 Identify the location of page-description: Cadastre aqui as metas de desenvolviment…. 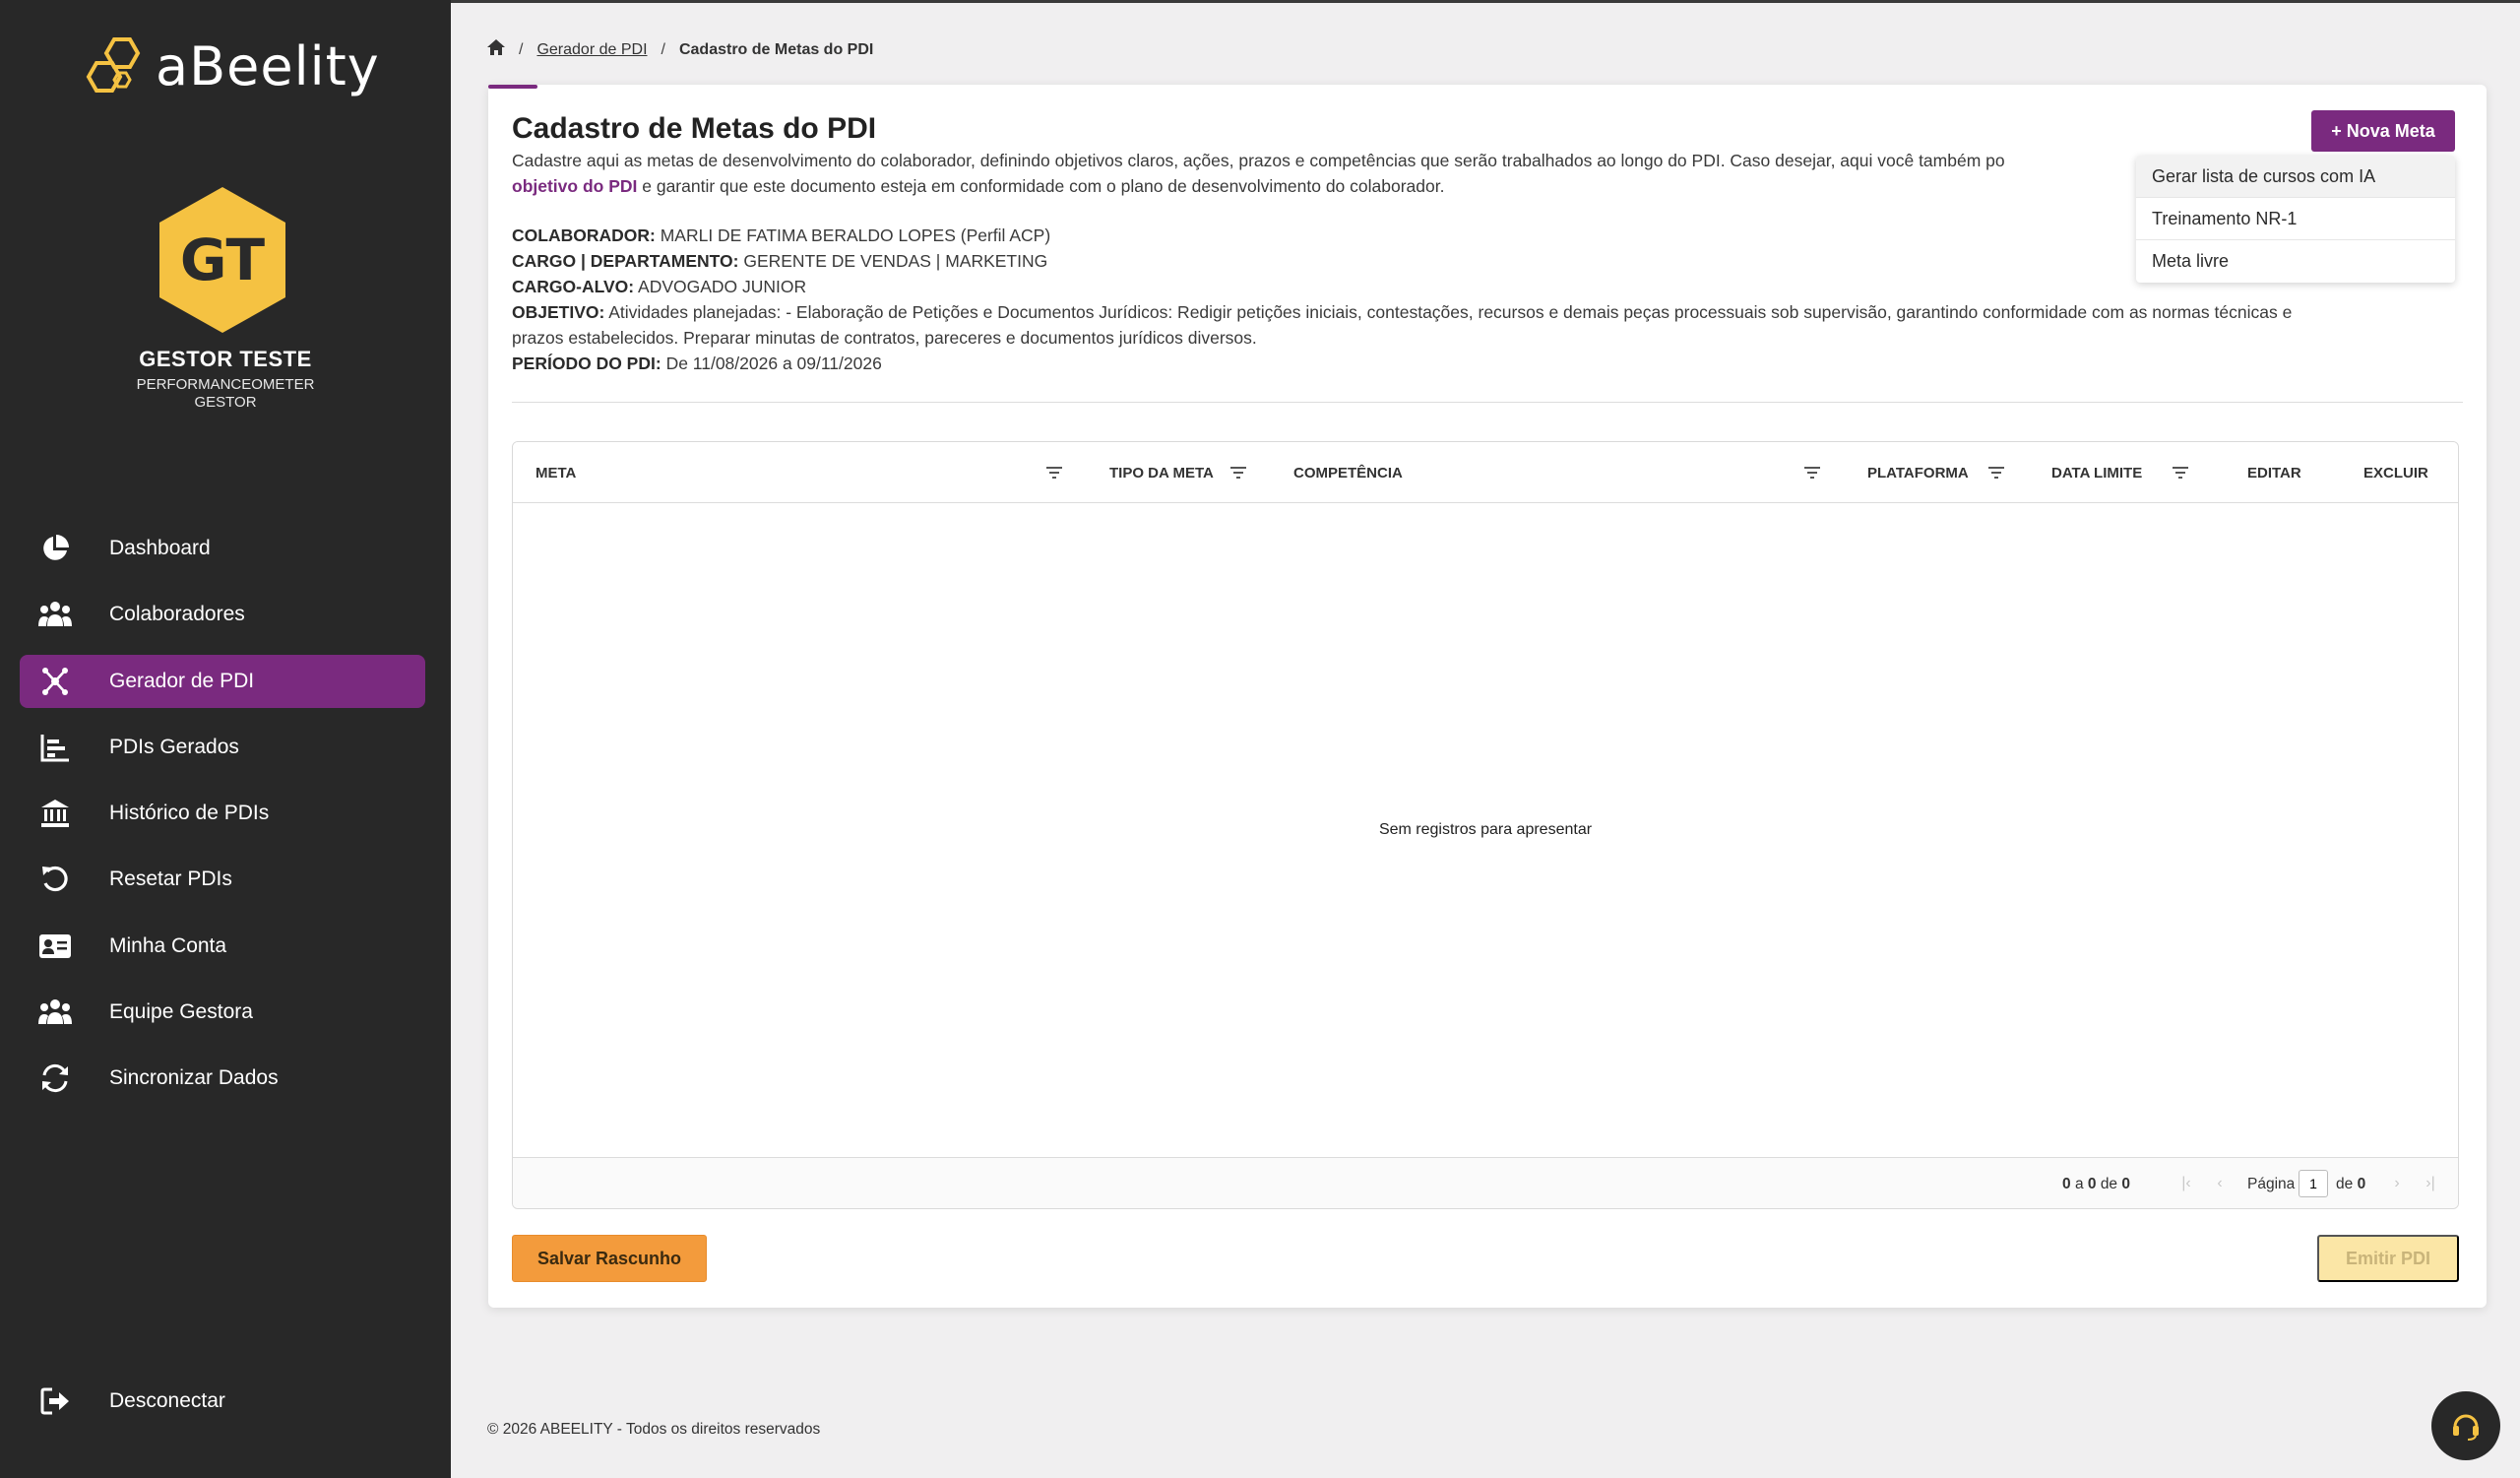
(1358, 173).